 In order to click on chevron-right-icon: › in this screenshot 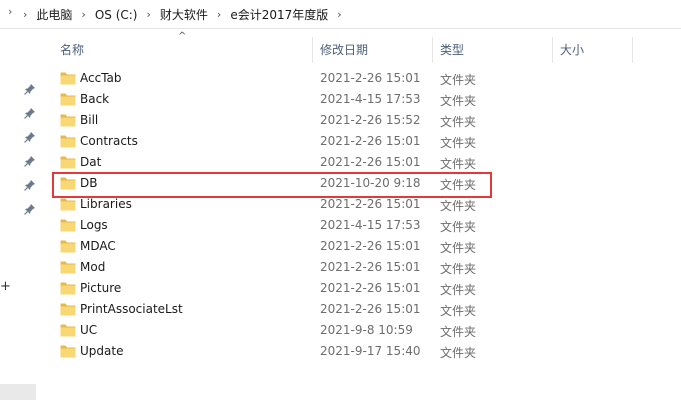, I will do `click(10, 11)`.